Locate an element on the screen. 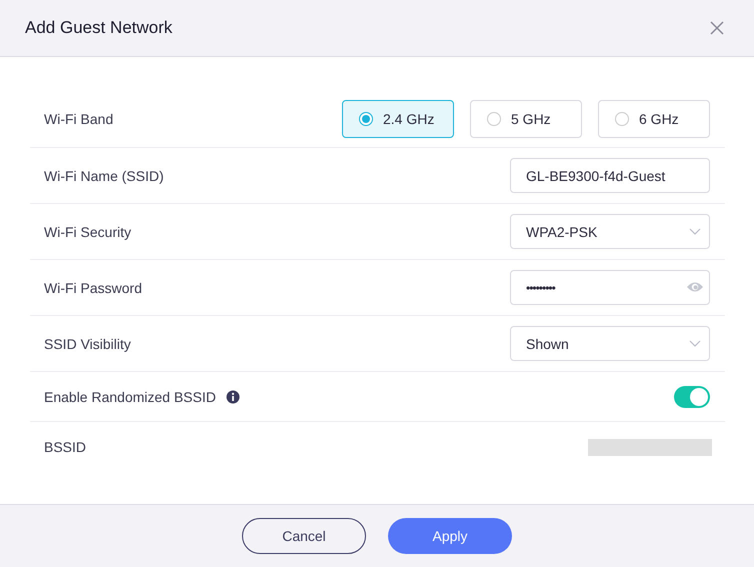 This screenshot has height=567, width=754. field-label: Wi-Fi Name (SSID) is located at coordinates (104, 176).